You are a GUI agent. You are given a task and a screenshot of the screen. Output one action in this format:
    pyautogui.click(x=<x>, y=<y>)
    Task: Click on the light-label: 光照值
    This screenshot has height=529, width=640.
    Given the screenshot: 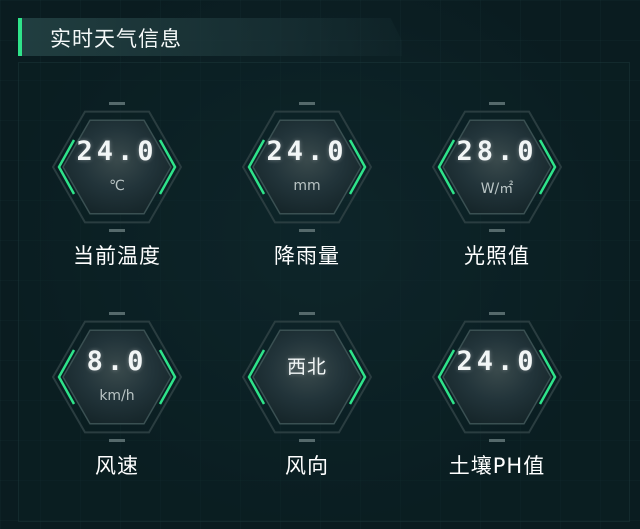 What is the action you would take?
    pyautogui.click(x=497, y=256)
    